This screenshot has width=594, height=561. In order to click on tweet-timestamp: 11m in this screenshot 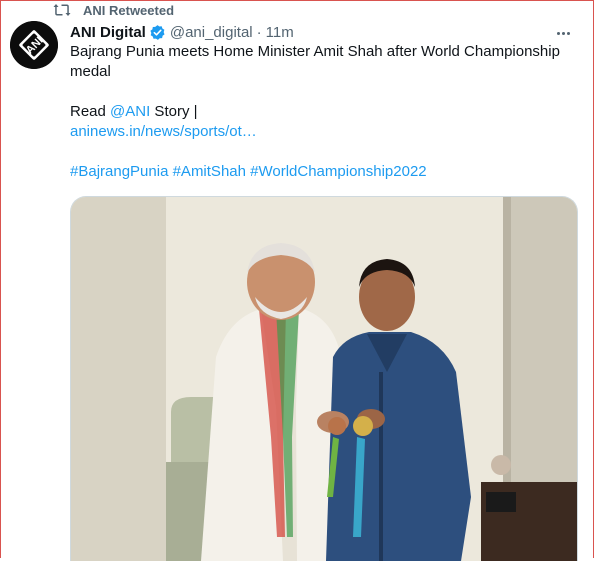, I will do `click(280, 32)`.